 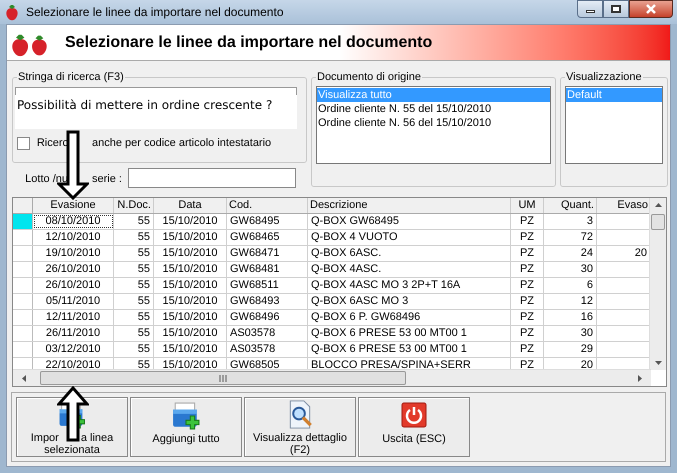 What do you see at coordinates (190, 205) in the screenshot?
I see `column-header: Data` at bounding box center [190, 205].